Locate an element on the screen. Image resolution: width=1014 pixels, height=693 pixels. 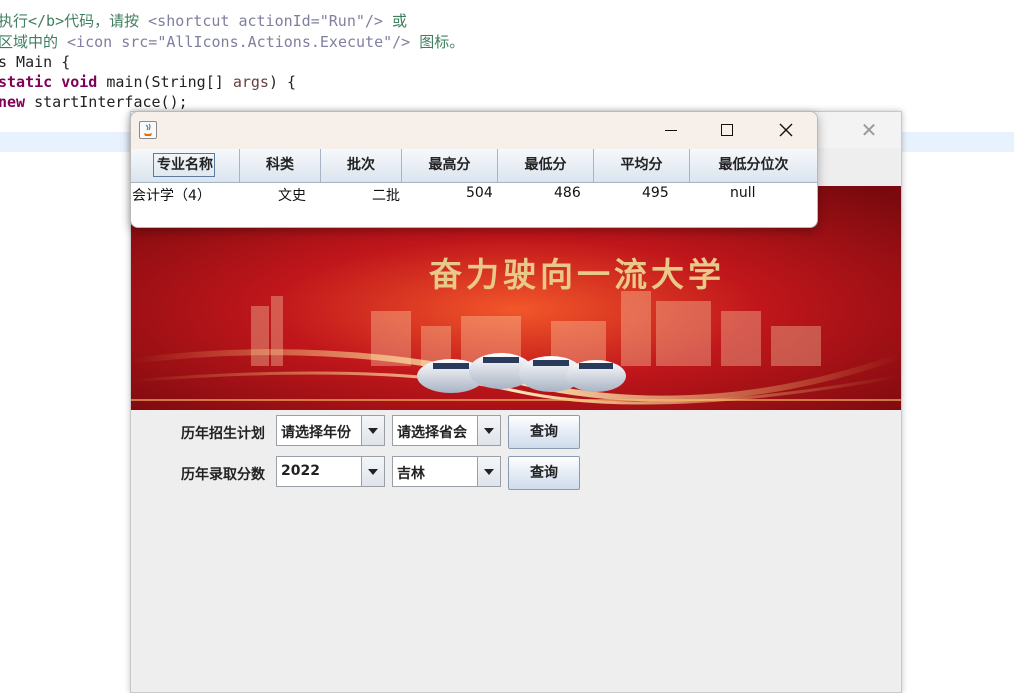
code-text: startInterface(); is located at coordinates (106, 102).